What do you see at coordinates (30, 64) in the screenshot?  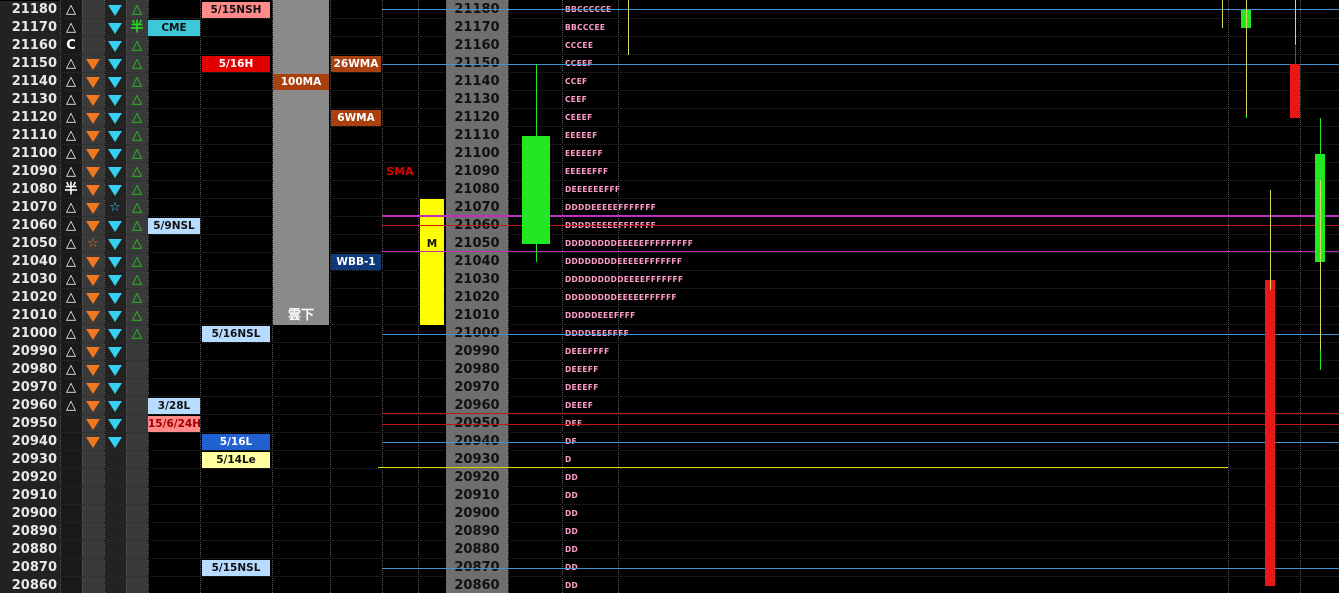 I see `price-level-left: 21150` at bounding box center [30, 64].